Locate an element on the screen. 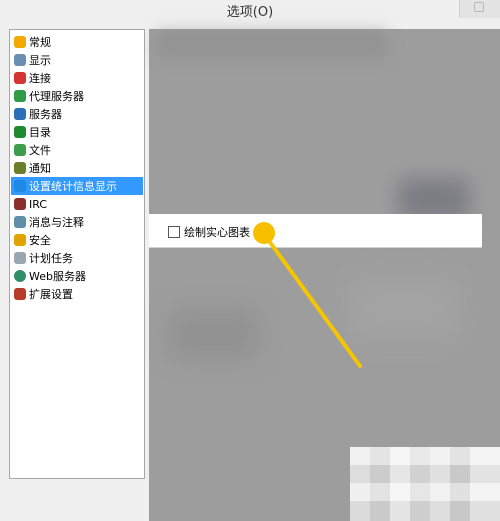  extension-icon is located at coordinates (20, 294).